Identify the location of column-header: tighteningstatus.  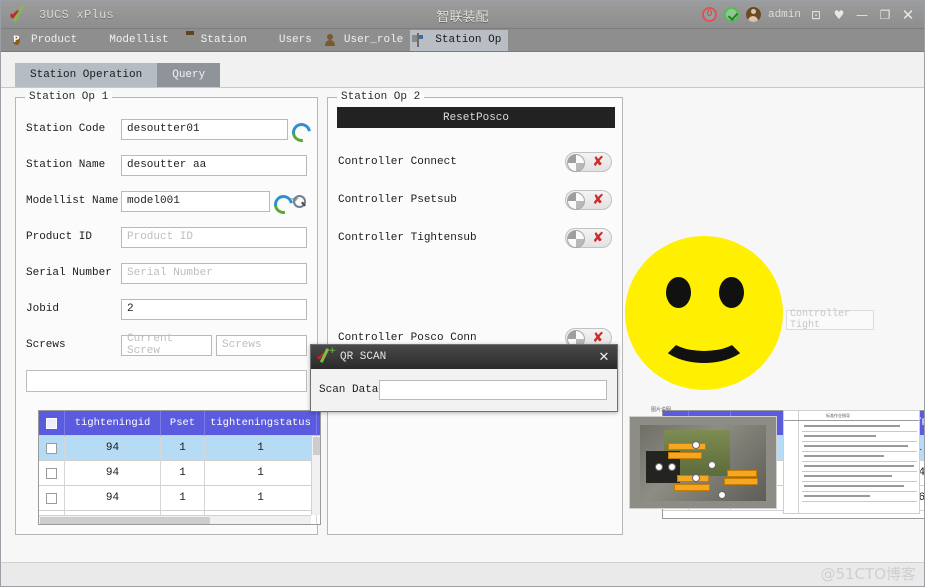
(261, 423).